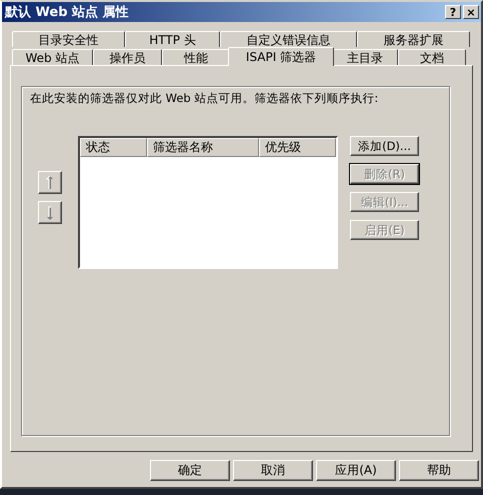 The width and height of the screenshot is (483, 495). What do you see at coordinates (113, 147) in the screenshot?
I see `column-header: 状态` at bounding box center [113, 147].